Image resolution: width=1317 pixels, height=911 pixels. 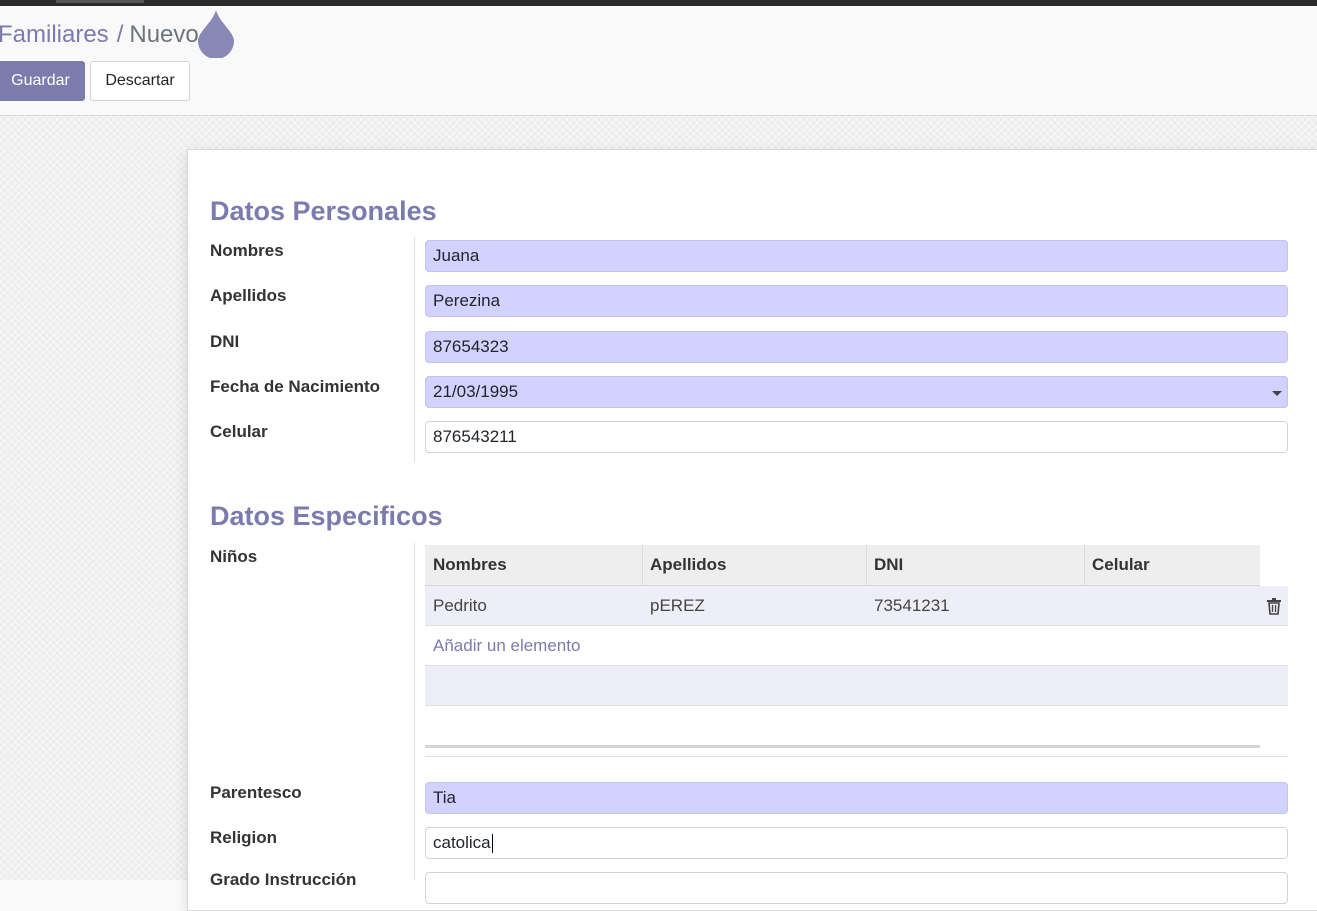 I want to click on label-apellidos: Apellidos, so click(x=248, y=295).